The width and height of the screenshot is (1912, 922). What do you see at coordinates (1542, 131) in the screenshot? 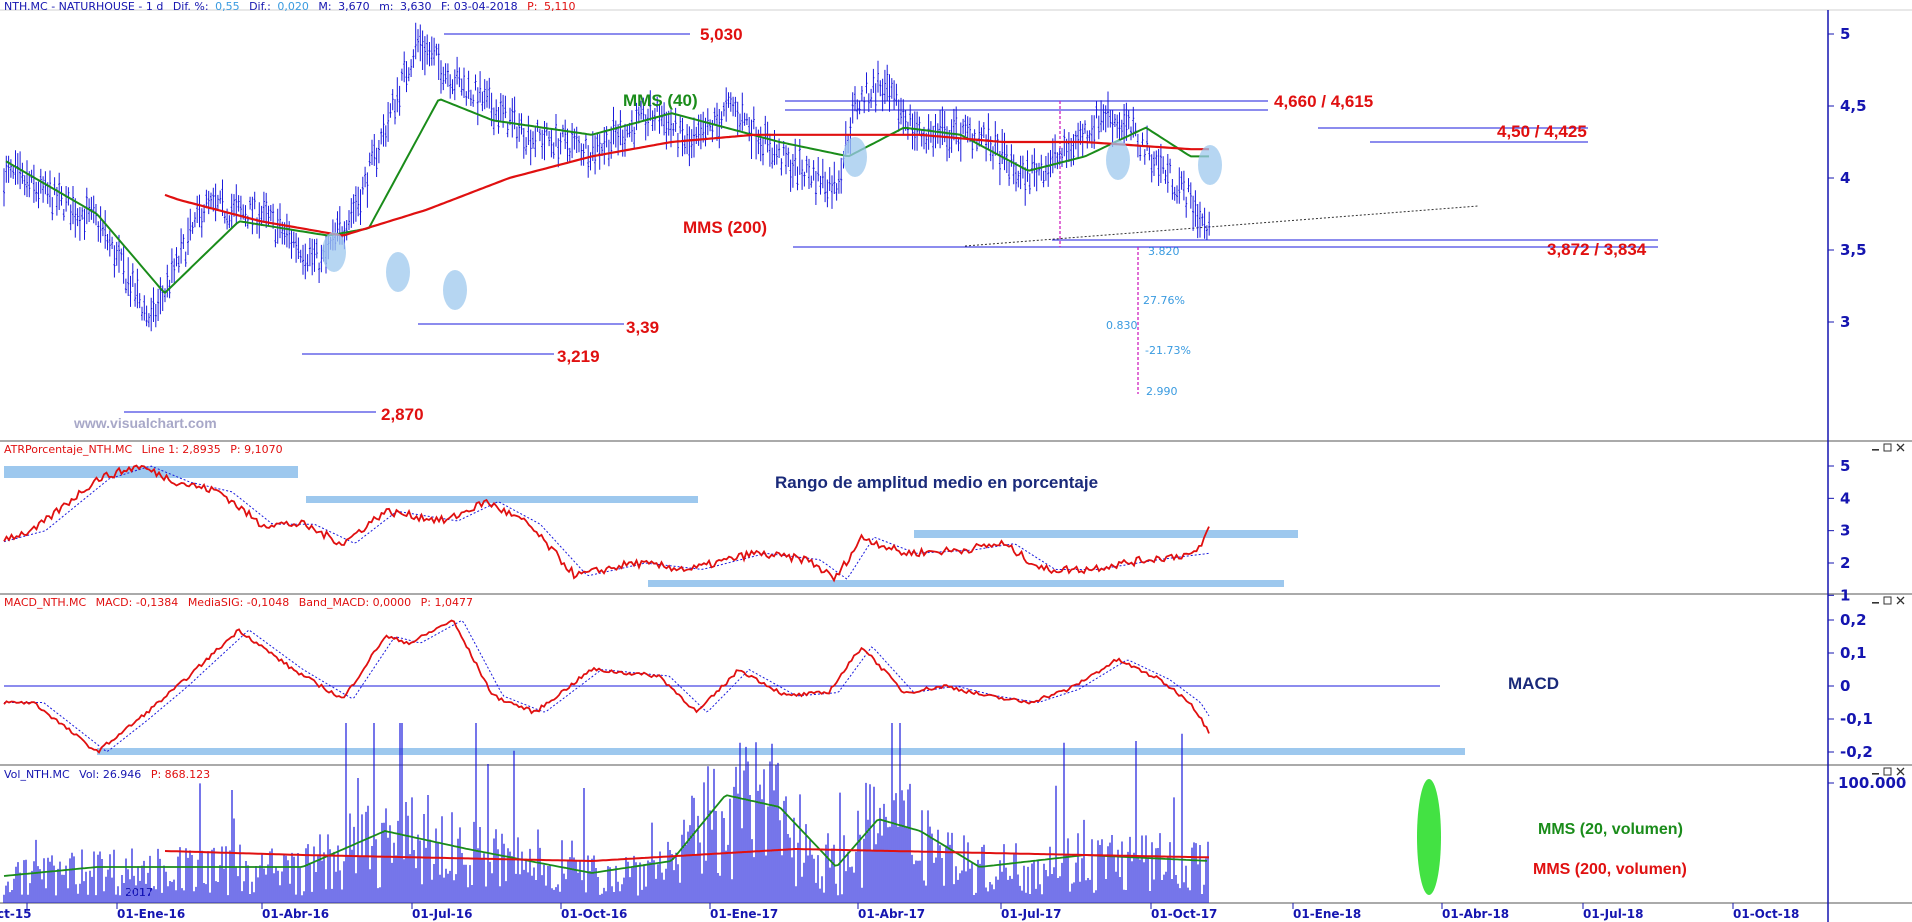
I see `annotation-label: 4,50 / 4,425` at bounding box center [1542, 131].